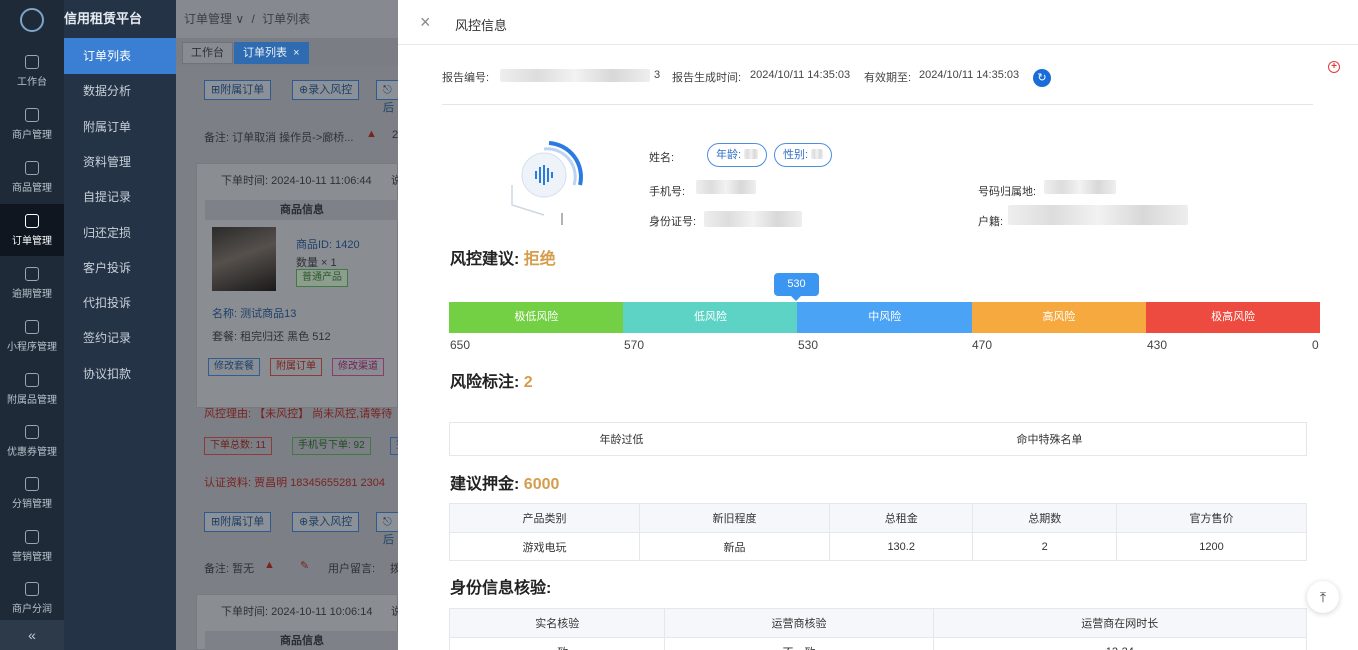 The width and height of the screenshot is (1358, 650). What do you see at coordinates (238, 90) in the screenshot?
I see `attach-order-button: ⊞附属订单` at bounding box center [238, 90].